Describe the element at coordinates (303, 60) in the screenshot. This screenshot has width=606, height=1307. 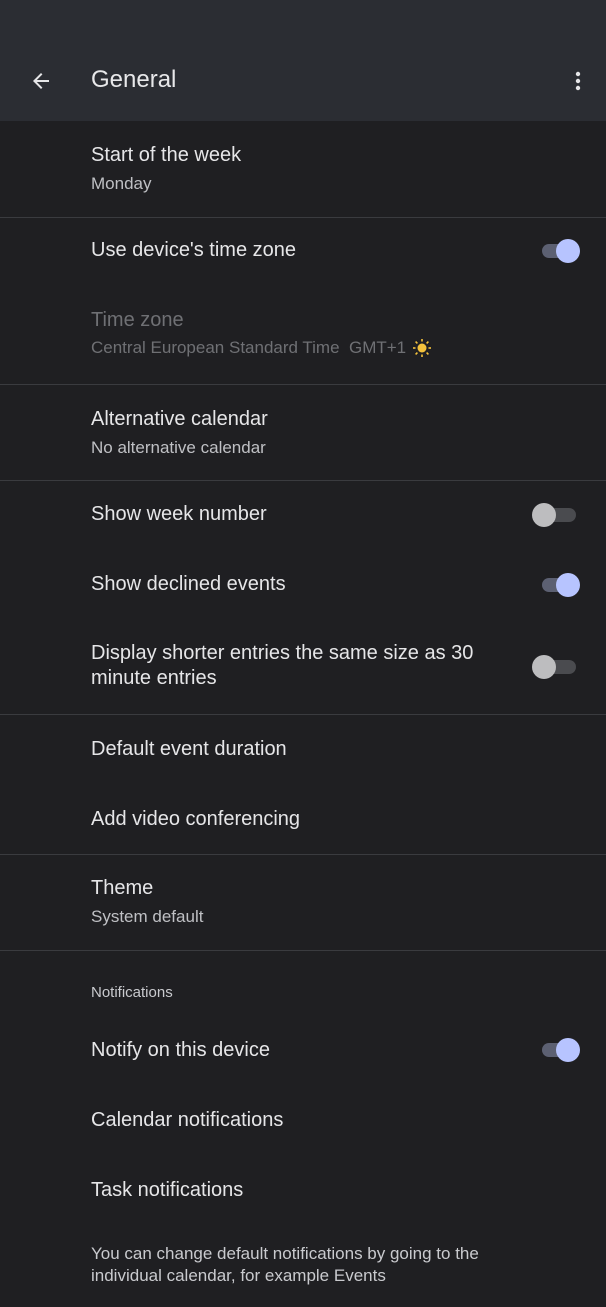
I see `app-bar: General` at that location.